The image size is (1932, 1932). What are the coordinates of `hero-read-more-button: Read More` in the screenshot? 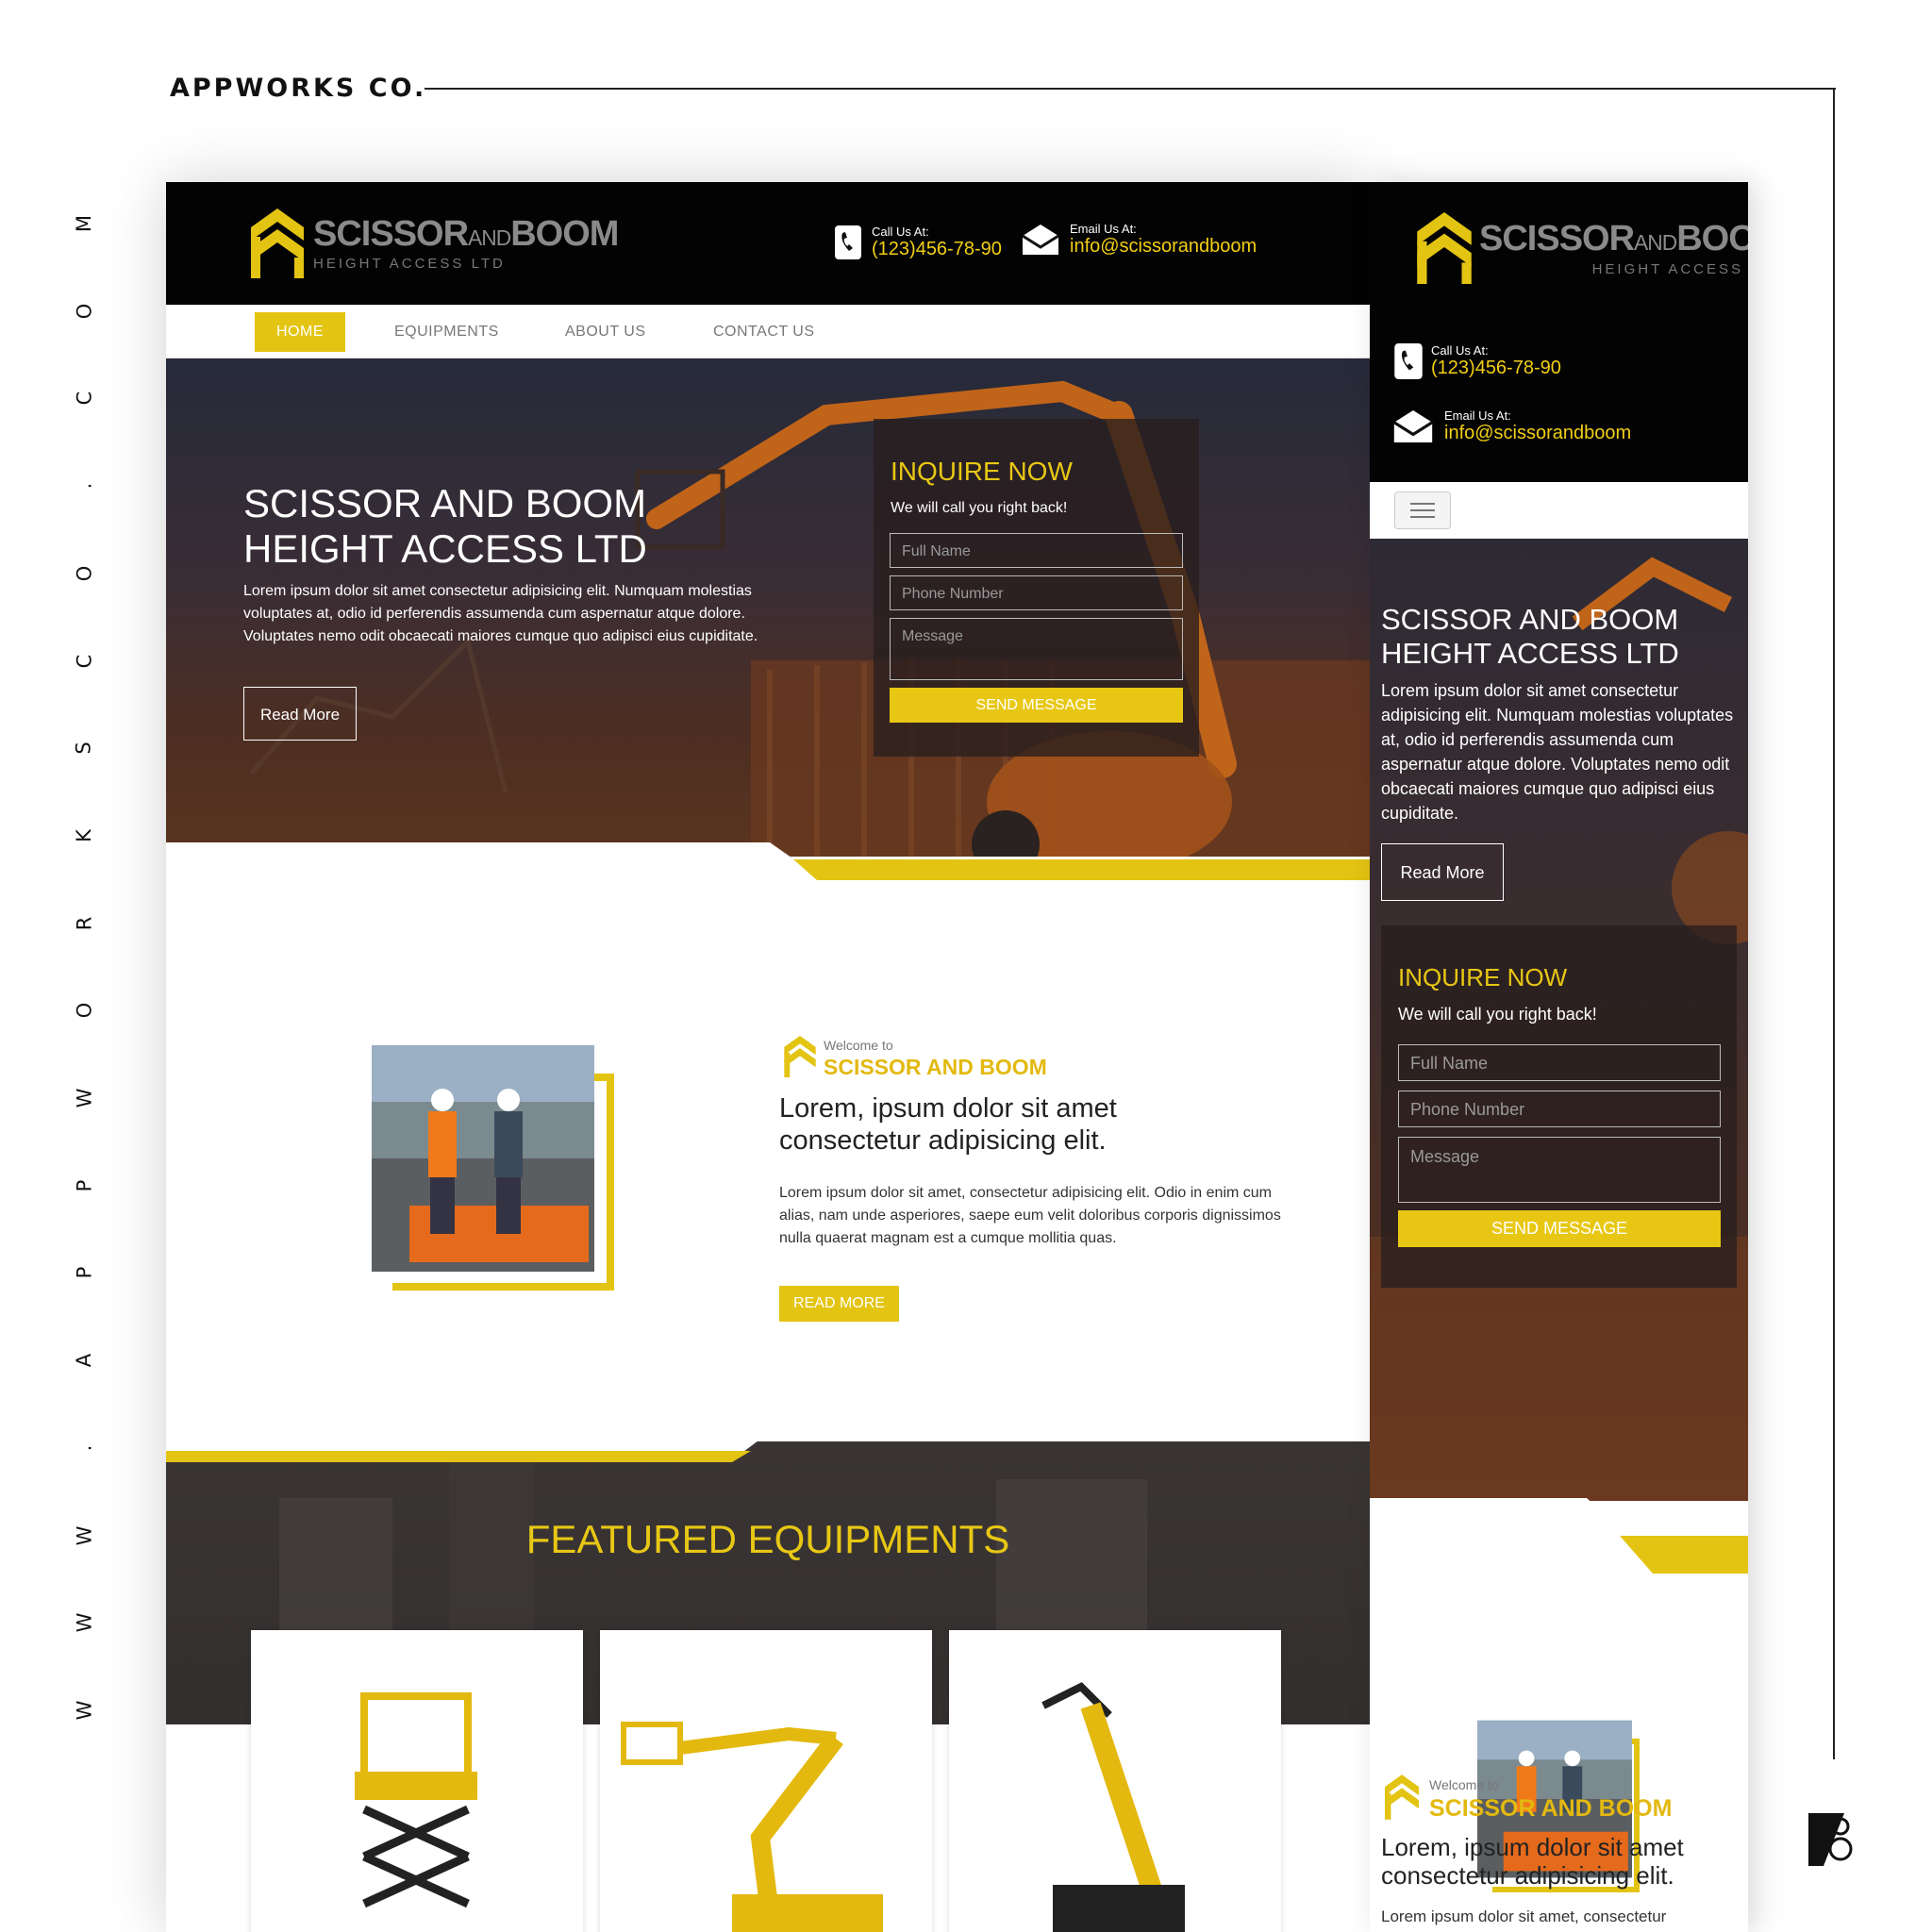 It's located at (300, 714).